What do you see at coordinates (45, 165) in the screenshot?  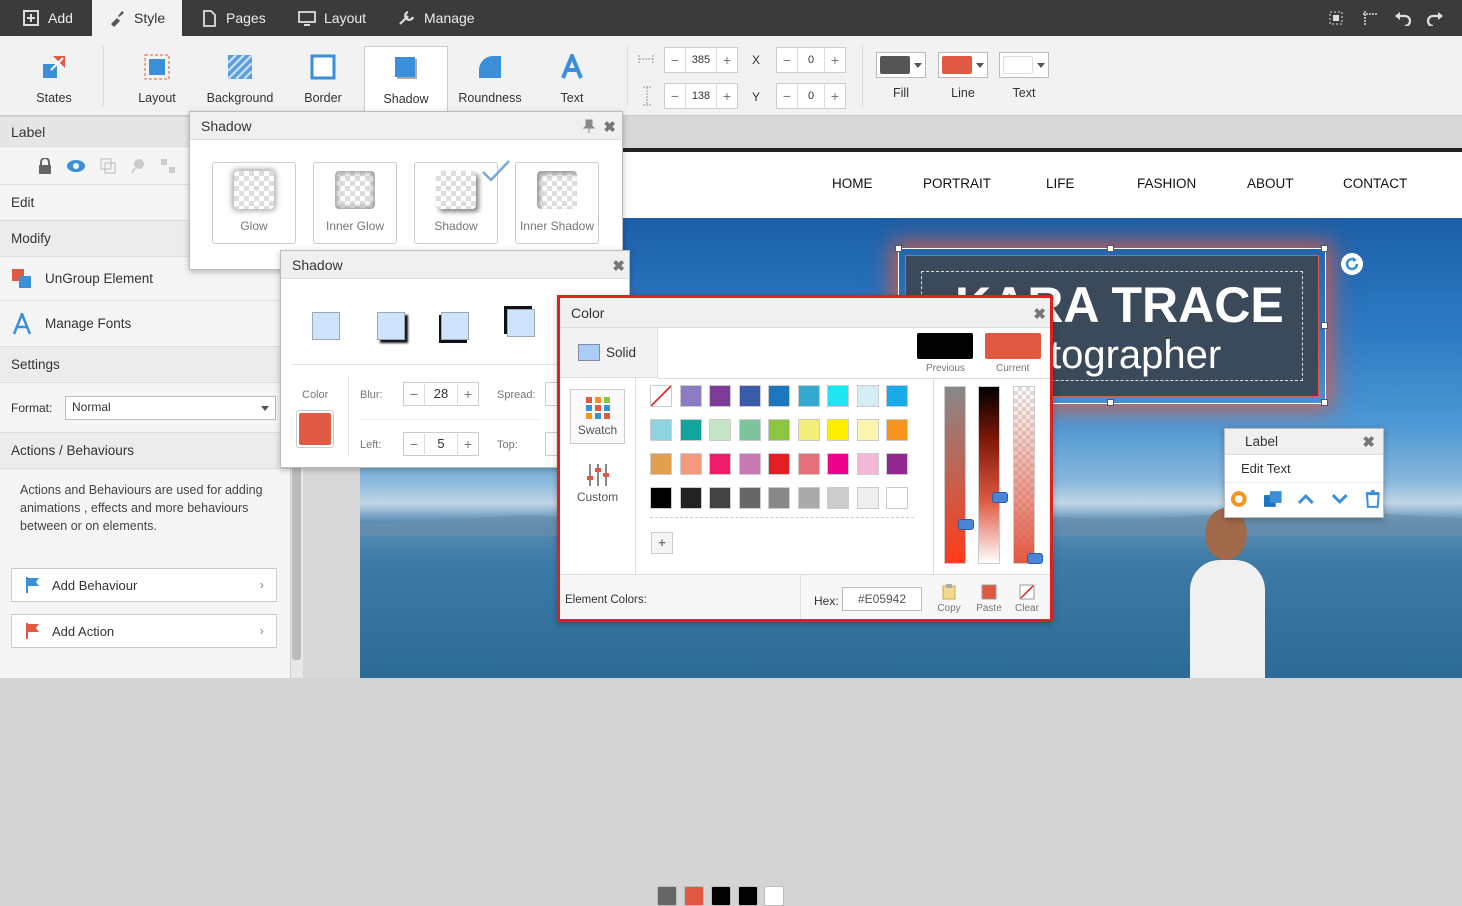 I see `lock-icon` at bounding box center [45, 165].